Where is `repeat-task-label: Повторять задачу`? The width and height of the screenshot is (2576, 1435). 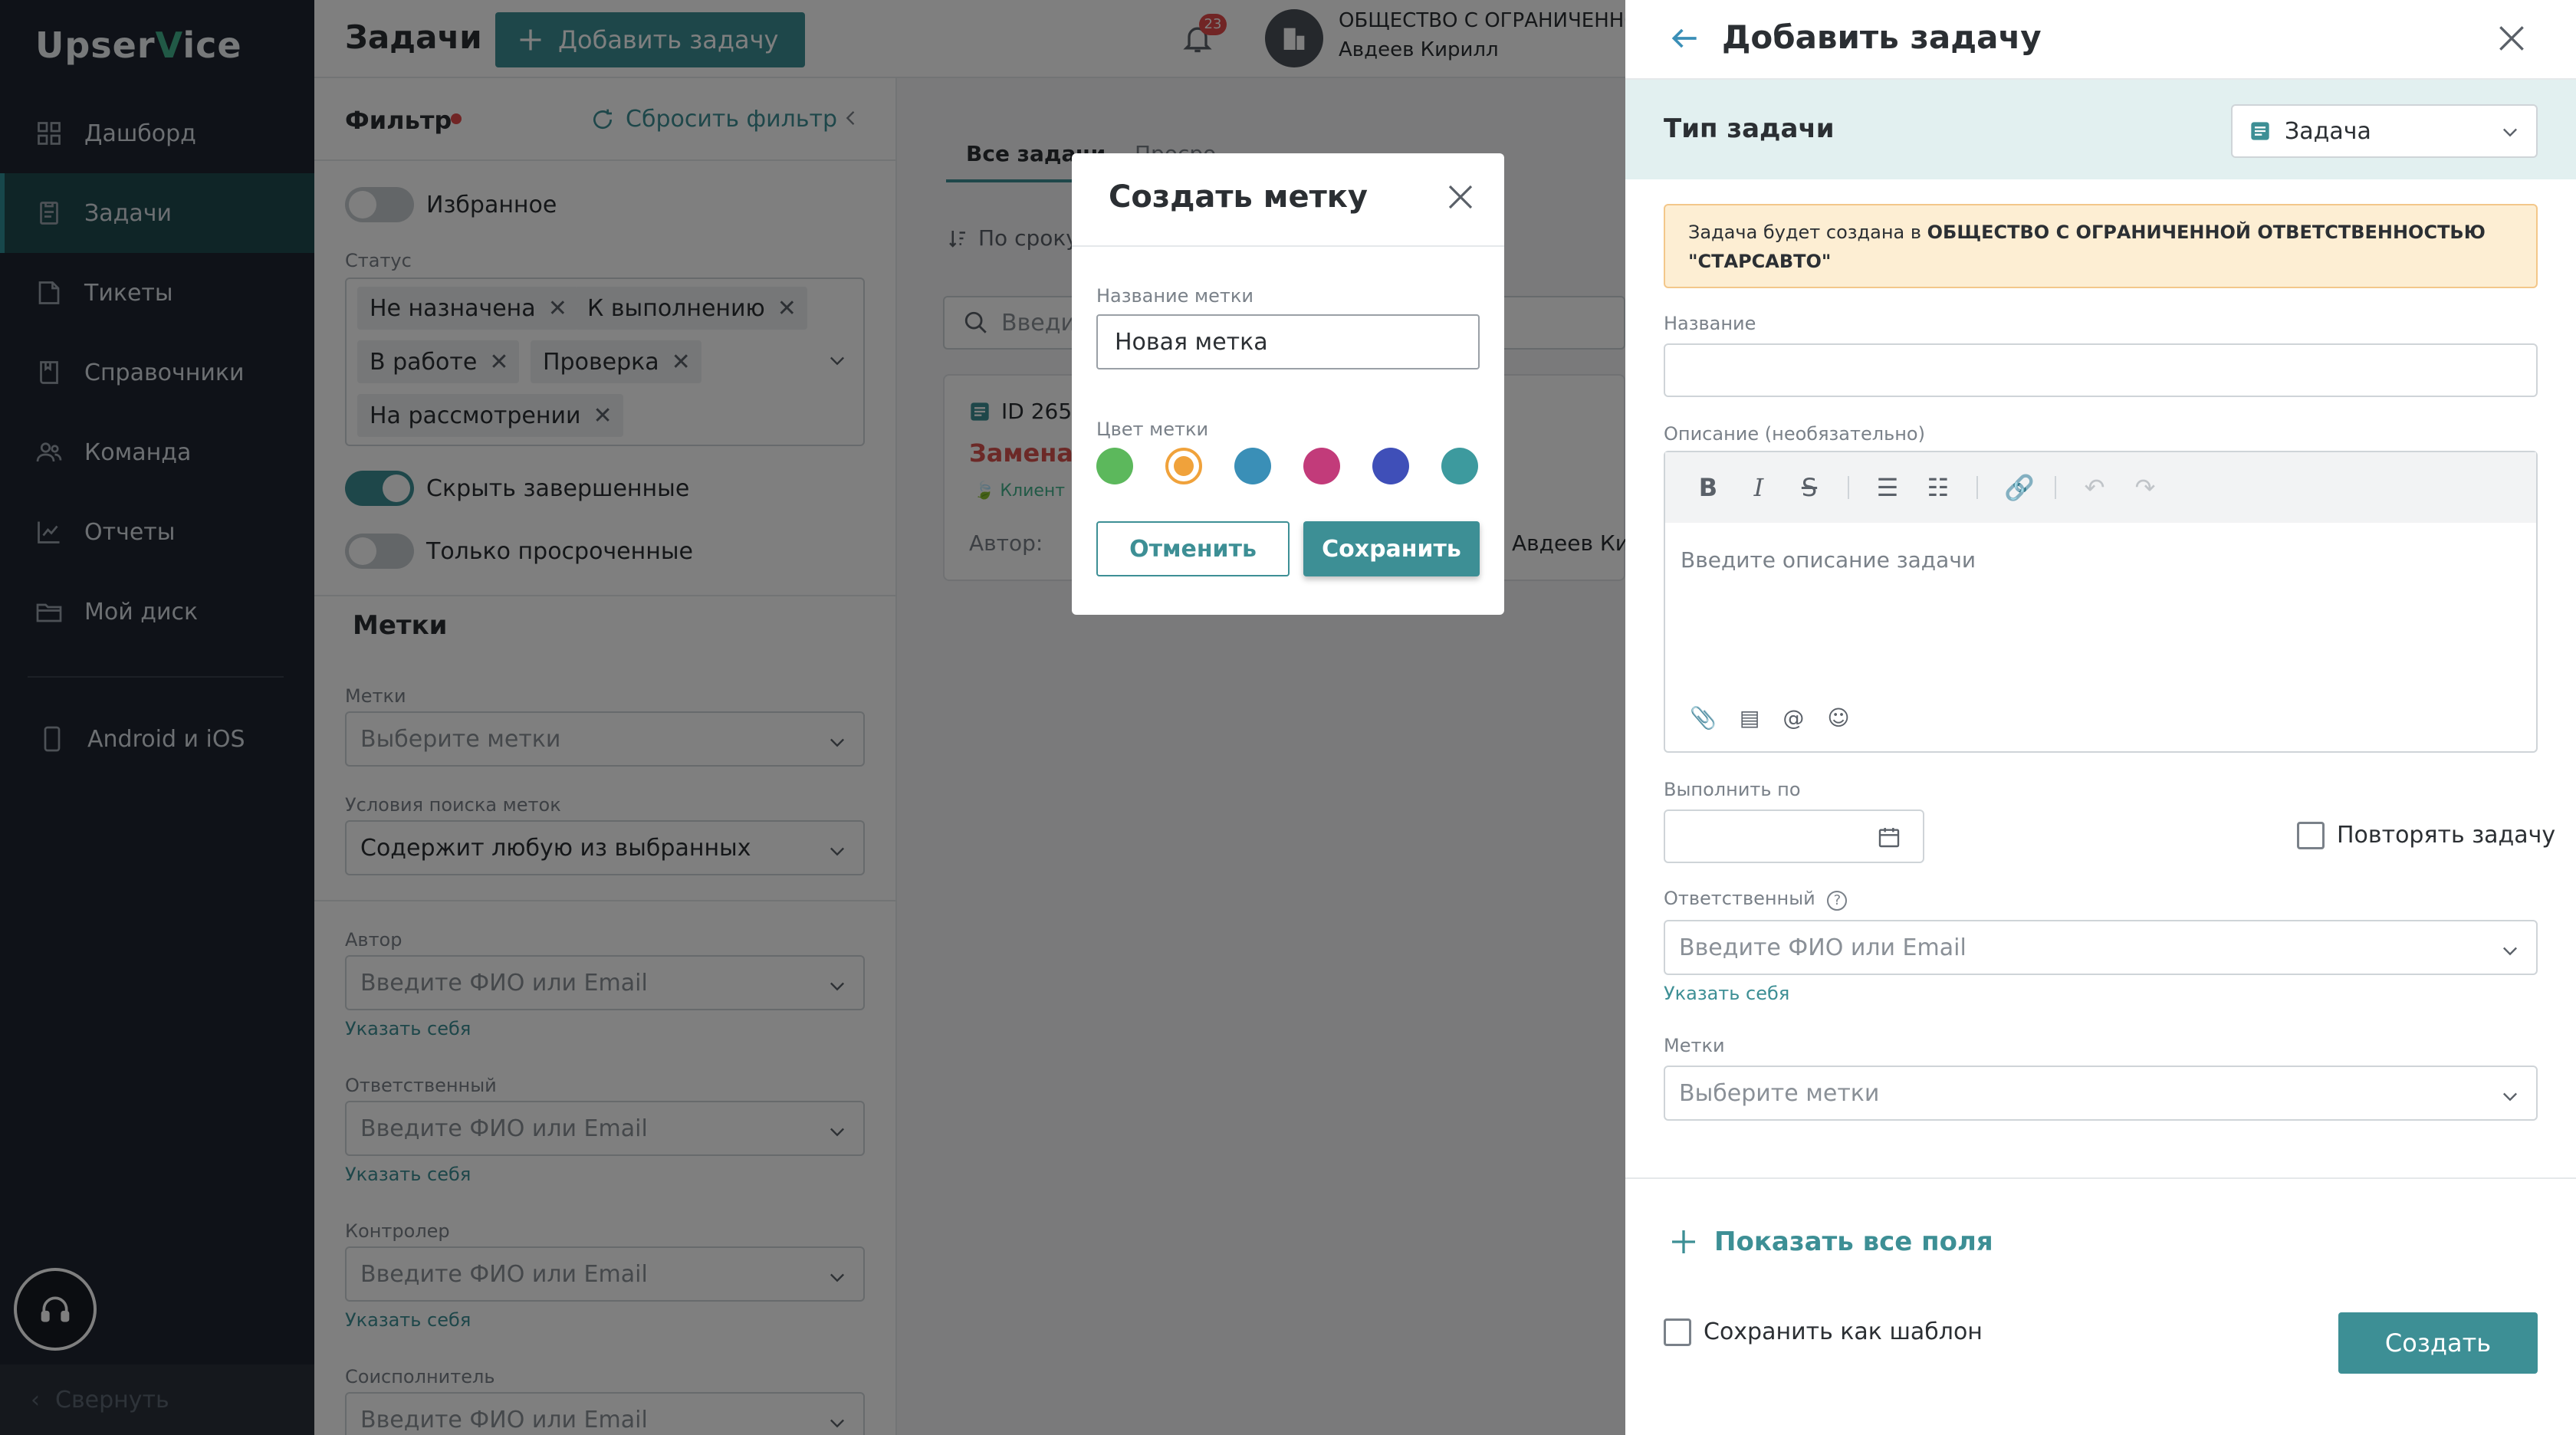
repeat-task-label: Повторять задачу is located at coordinates (2446, 836).